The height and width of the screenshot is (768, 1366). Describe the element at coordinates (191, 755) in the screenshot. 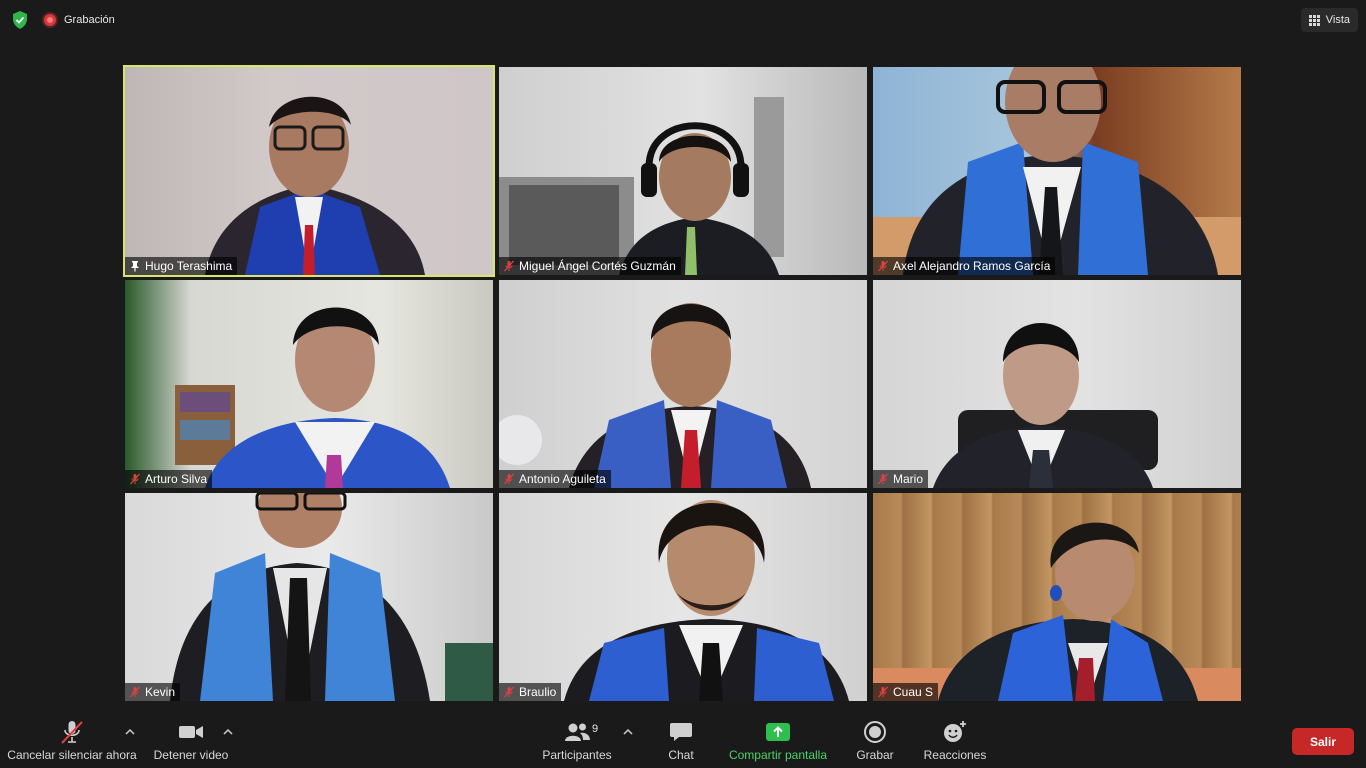

I see `video-label: Detener video` at that location.